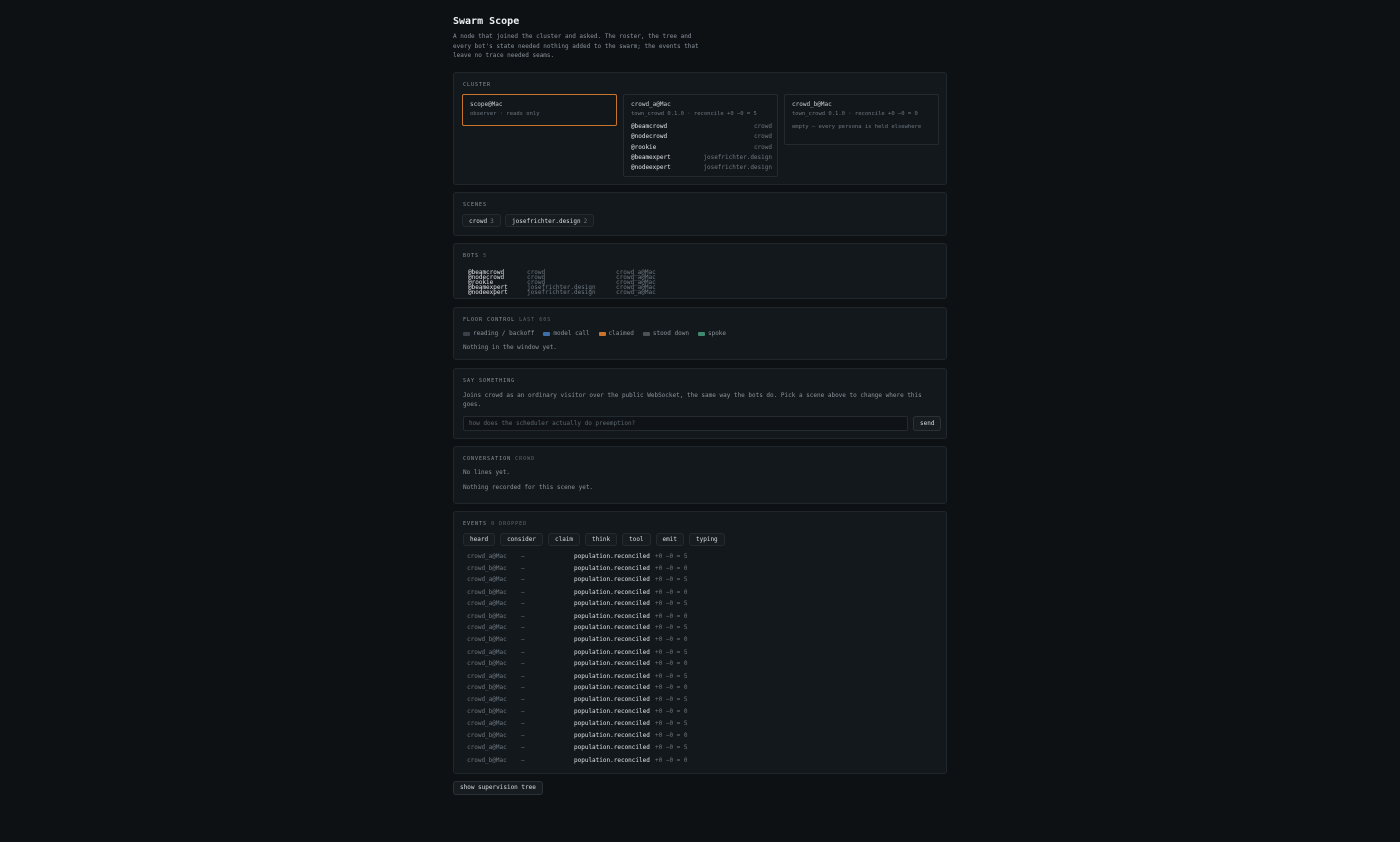 The width and height of the screenshot is (1400, 842). I want to click on bots-title-text: BOTS, so click(471, 256).